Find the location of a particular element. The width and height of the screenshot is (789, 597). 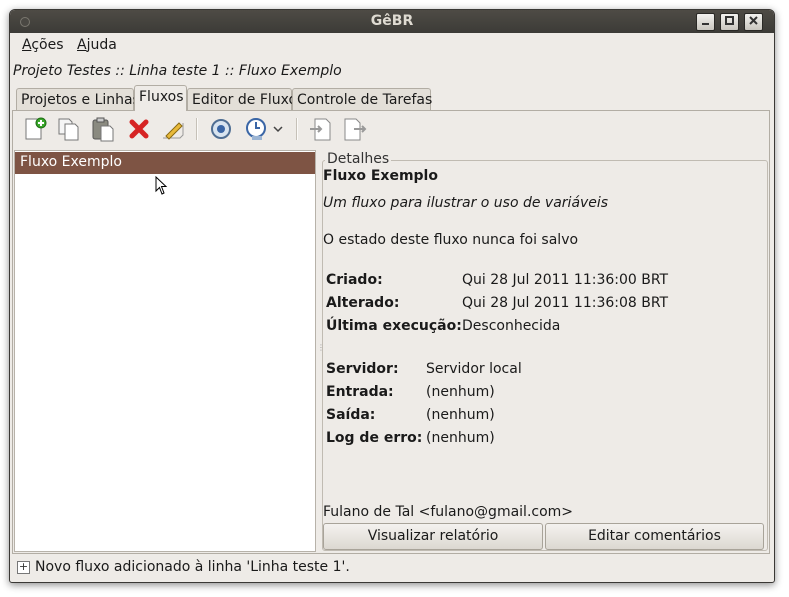

import-icon is located at coordinates (320, 129).